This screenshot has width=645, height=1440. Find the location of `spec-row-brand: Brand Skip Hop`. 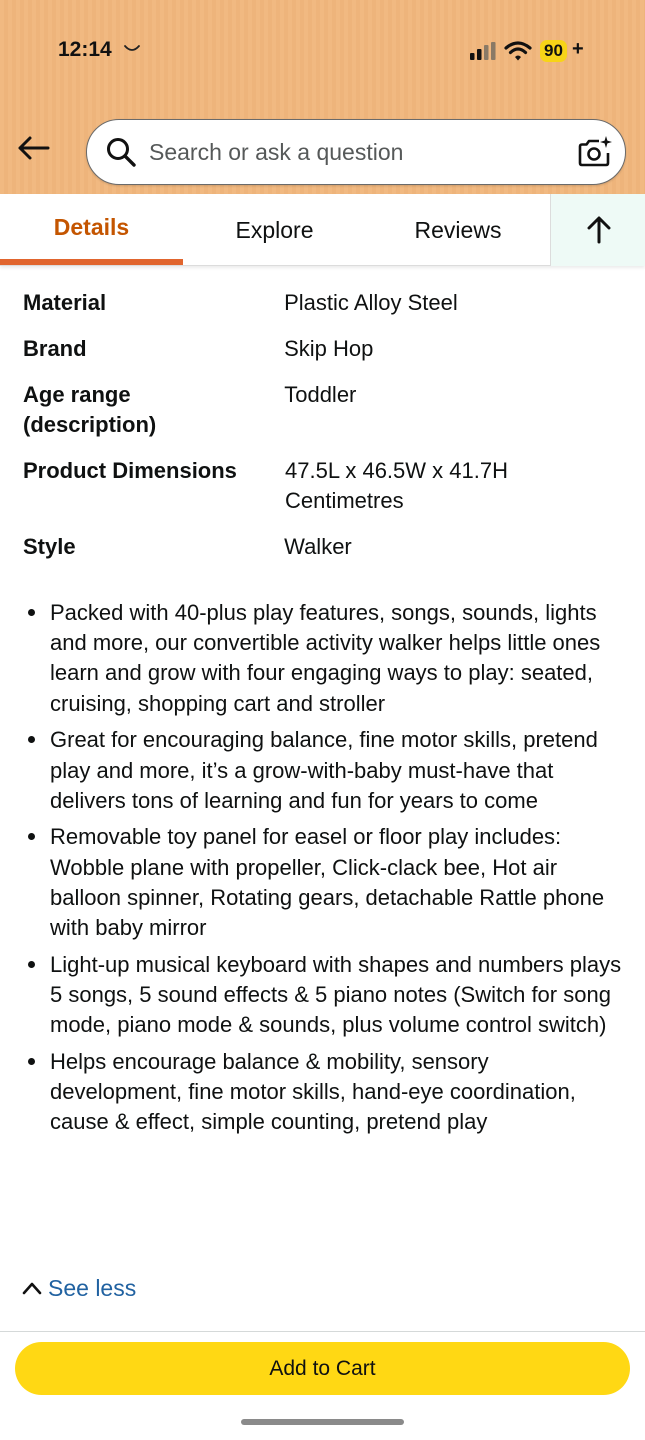

spec-row-brand: Brand Skip Hop is located at coordinates (323, 349).